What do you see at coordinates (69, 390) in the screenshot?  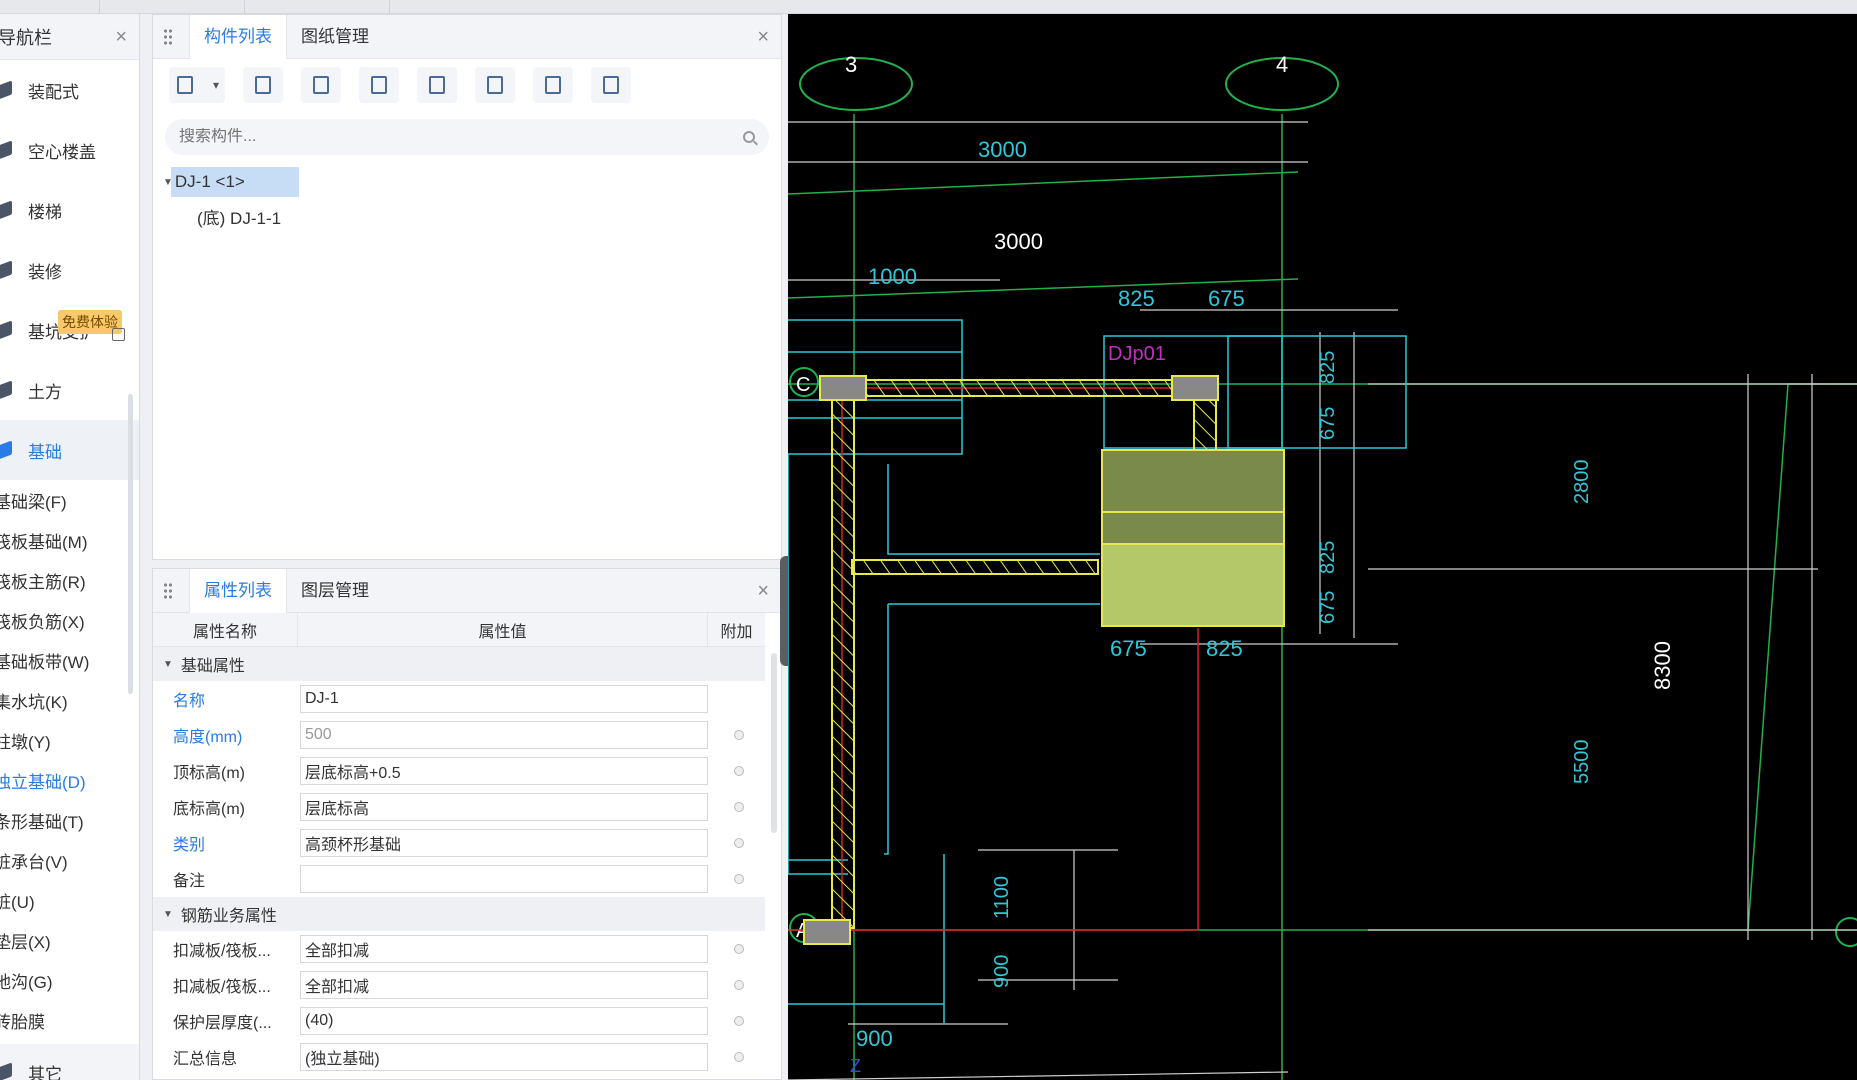 I see `nav-category-earthwork: 土方` at bounding box center [69, 390].